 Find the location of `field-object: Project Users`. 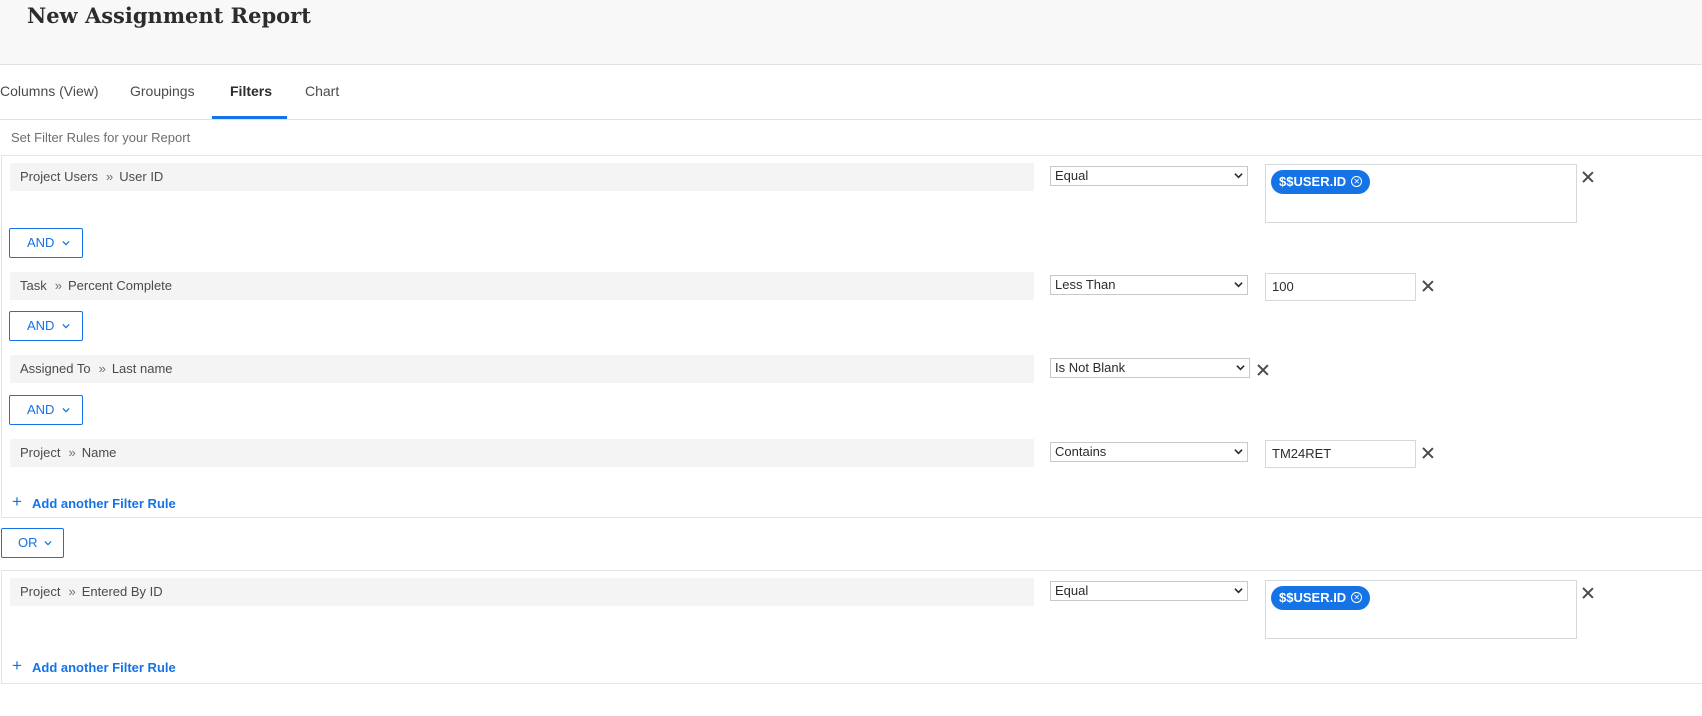

field-object: Project Users is located at coordinates (59, 176).